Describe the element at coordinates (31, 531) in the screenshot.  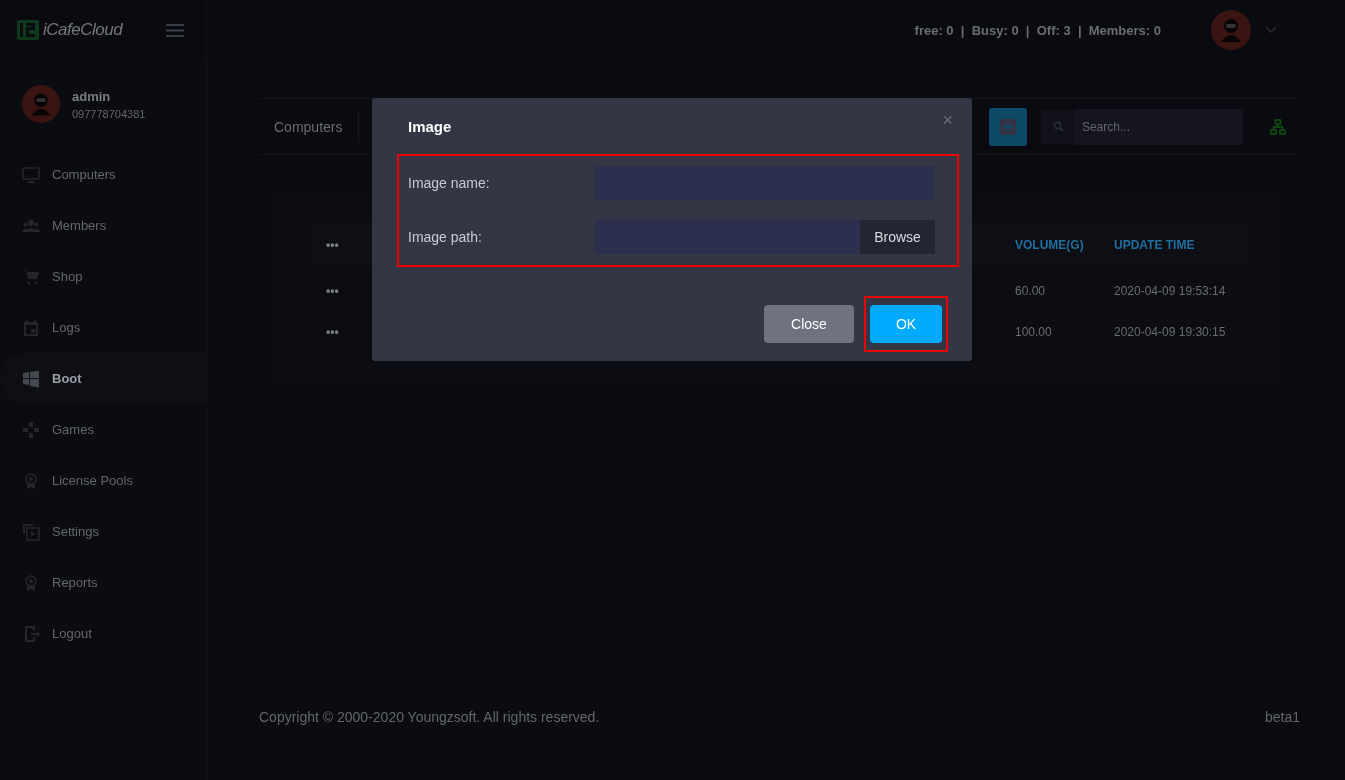
I see `layers-icon` at that location.